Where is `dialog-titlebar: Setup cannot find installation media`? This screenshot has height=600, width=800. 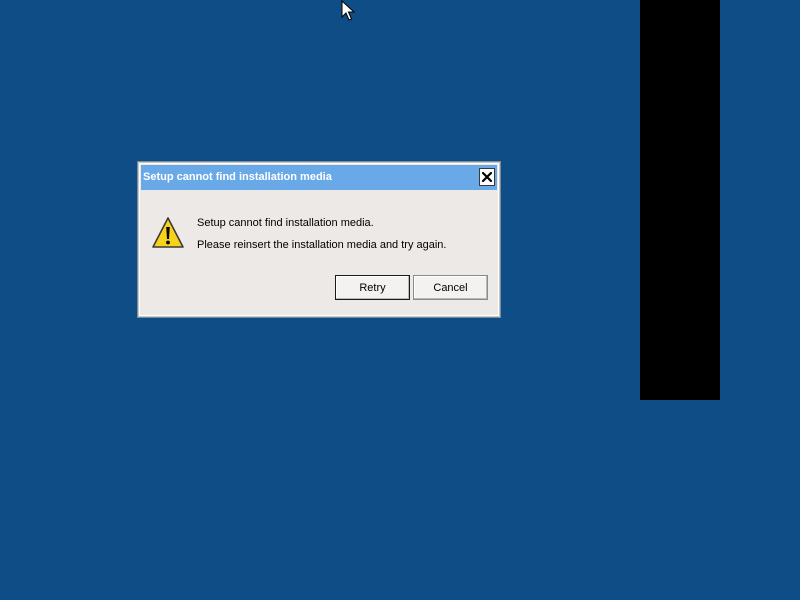
dialog-titlebar: Setup cannot find installation media is located at coordinates (319, 177).